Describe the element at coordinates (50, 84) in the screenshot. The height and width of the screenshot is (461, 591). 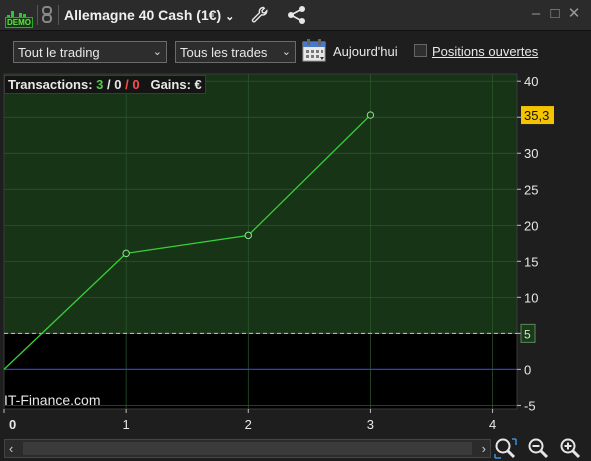
I see `transactions-label: Transactions:` at that location.